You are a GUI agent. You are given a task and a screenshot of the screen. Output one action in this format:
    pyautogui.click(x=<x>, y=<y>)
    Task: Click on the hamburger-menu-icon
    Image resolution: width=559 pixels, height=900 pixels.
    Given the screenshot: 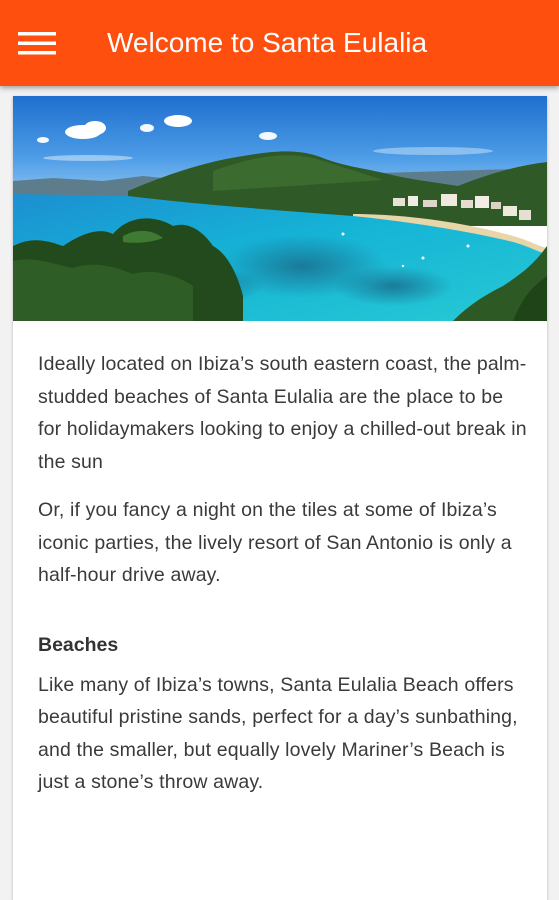 What is the action you would take?
    pyautogui.click(x=37, y=43)
    